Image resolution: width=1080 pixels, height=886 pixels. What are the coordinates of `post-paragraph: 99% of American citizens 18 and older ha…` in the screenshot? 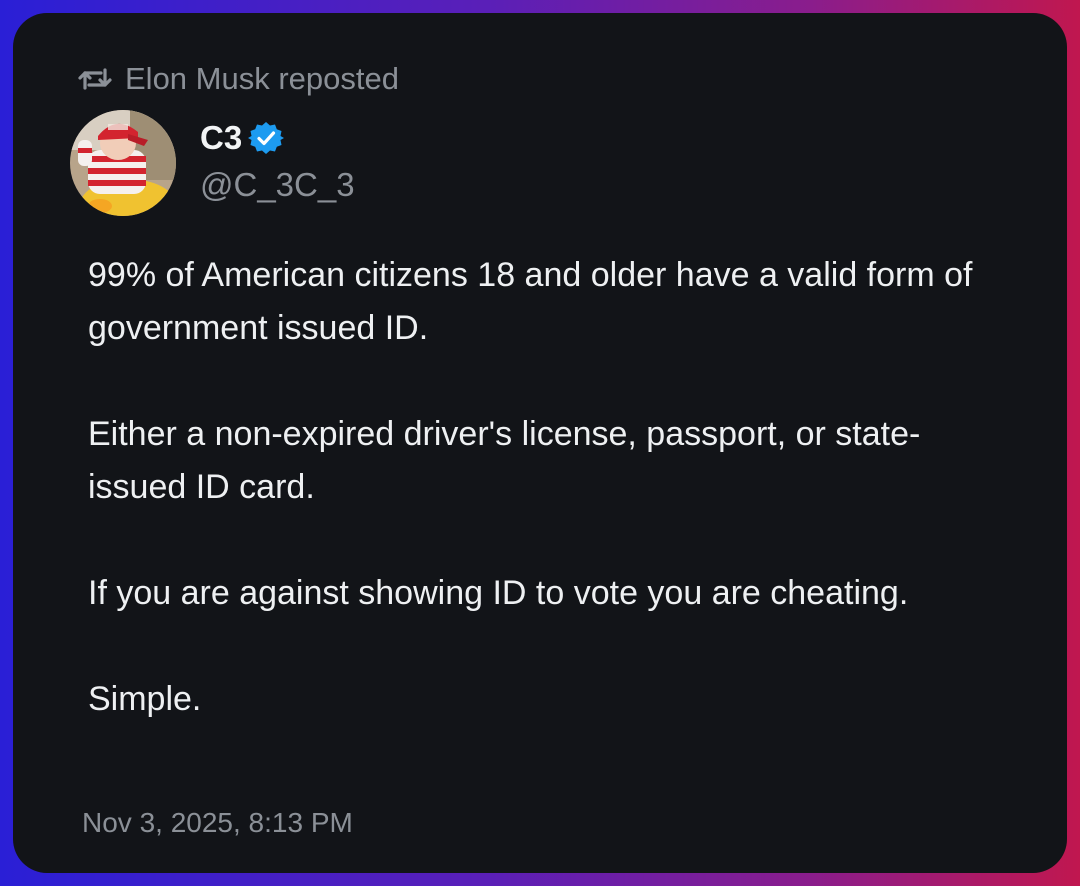 It's located at (530, 301).